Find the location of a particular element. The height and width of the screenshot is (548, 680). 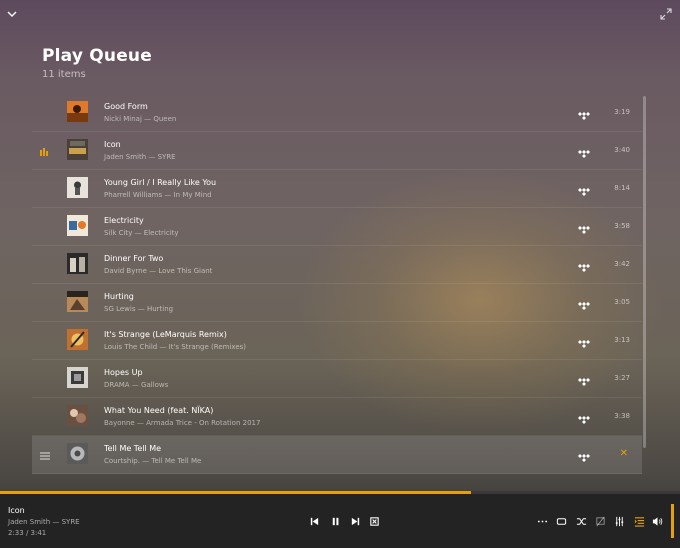

chevron-down-icon is located at coordinates (12, 14).